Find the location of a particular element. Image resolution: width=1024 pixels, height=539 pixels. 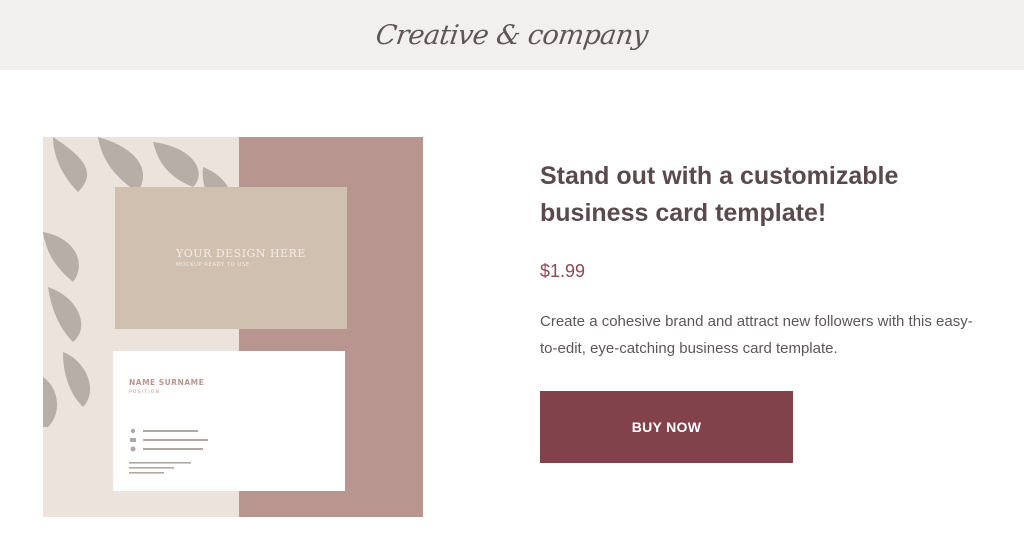

mockup-card-front-title: YOUR DESIGN HERE is located at coordinates (240, 253).